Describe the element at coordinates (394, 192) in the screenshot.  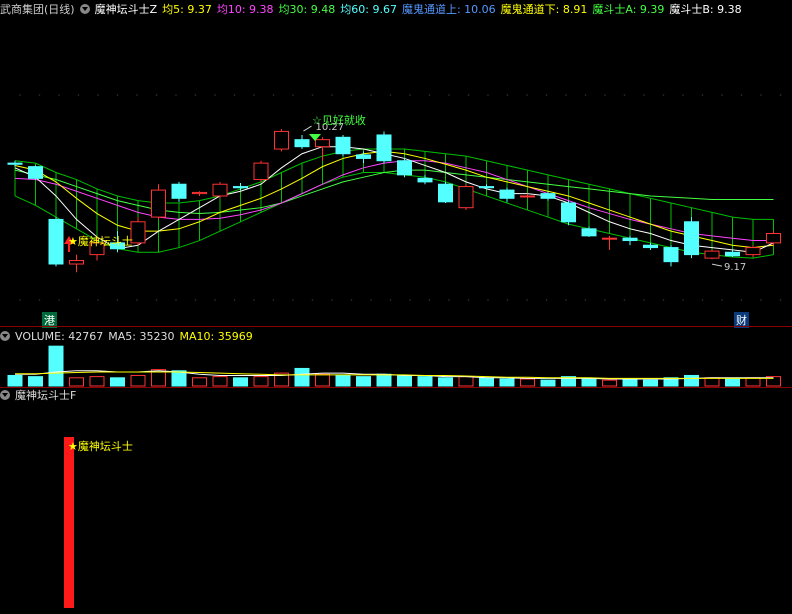
I see `ma60-line` at that location.